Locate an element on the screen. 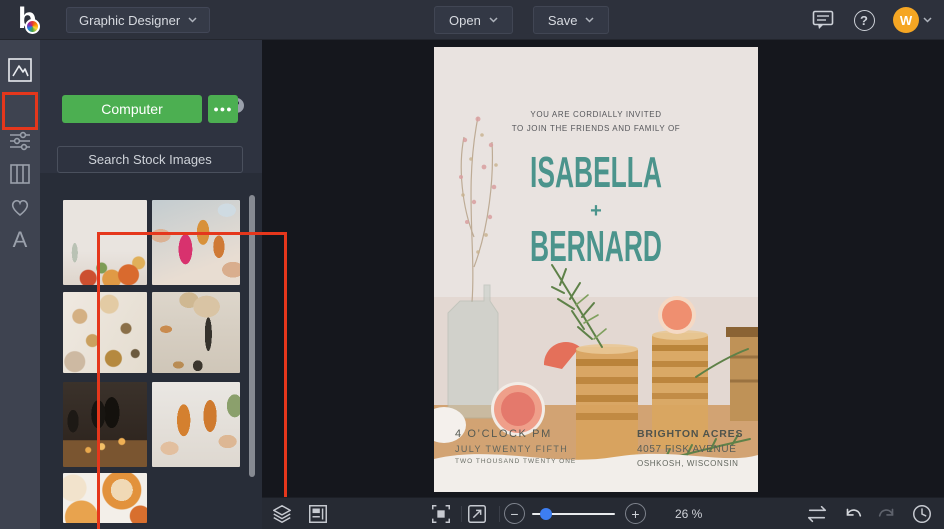 The height and width of the screenshot is (529, 944). swap-arrows-icon is located at coordinates (817, 514).